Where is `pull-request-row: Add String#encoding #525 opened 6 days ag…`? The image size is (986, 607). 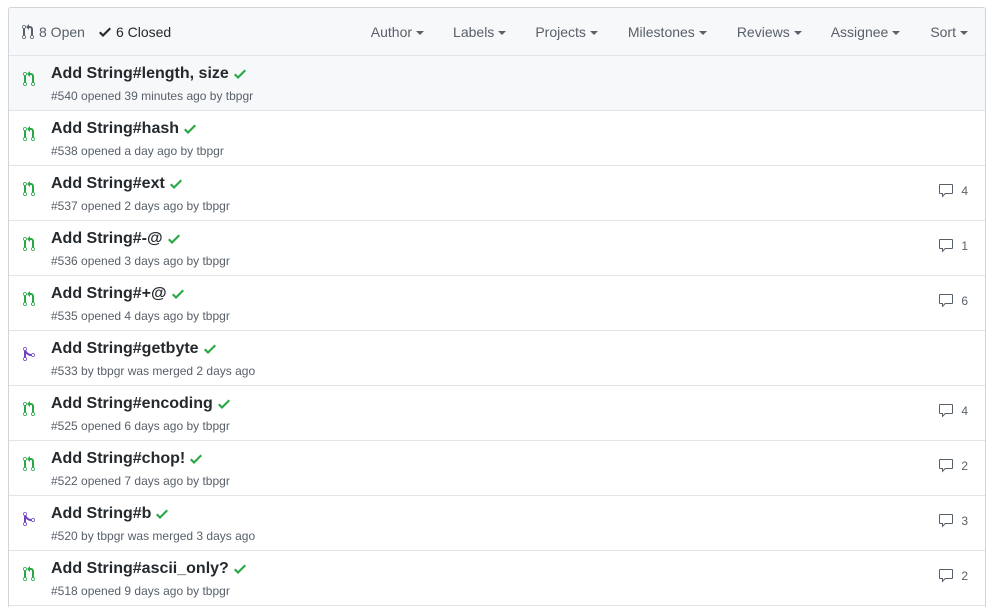
pull-request-row: Add String#encoding #525 opened 6 days ag… is located at coordinates (497, 413).